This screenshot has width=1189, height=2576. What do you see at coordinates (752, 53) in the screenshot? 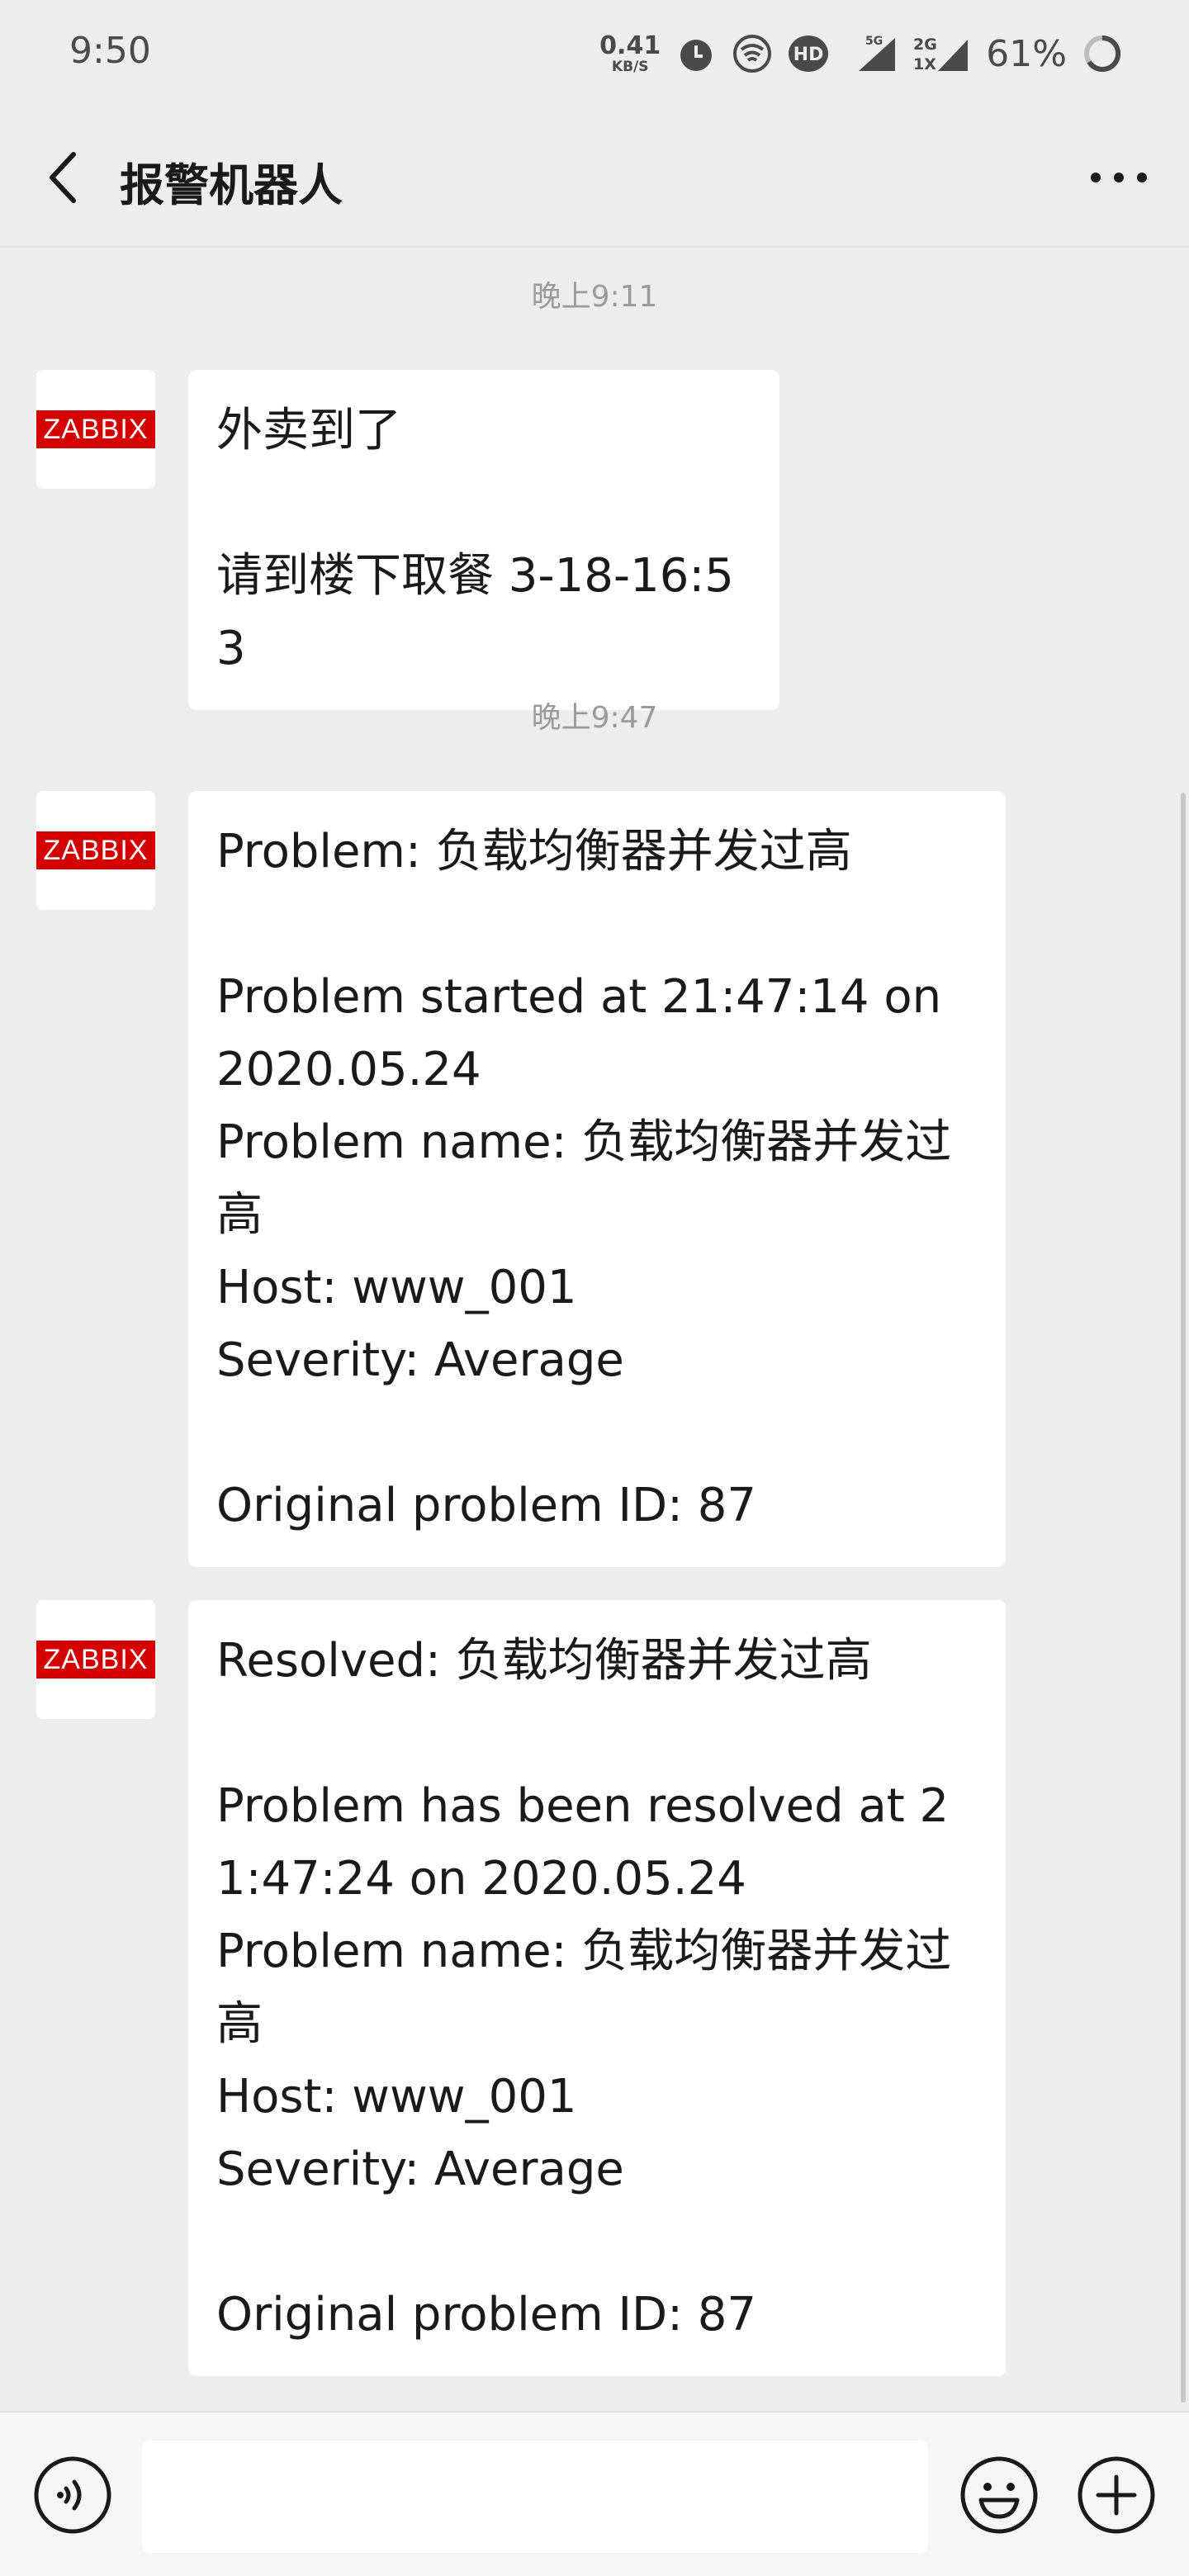
I see `wifi-icon` at bounding box center [752, 53].